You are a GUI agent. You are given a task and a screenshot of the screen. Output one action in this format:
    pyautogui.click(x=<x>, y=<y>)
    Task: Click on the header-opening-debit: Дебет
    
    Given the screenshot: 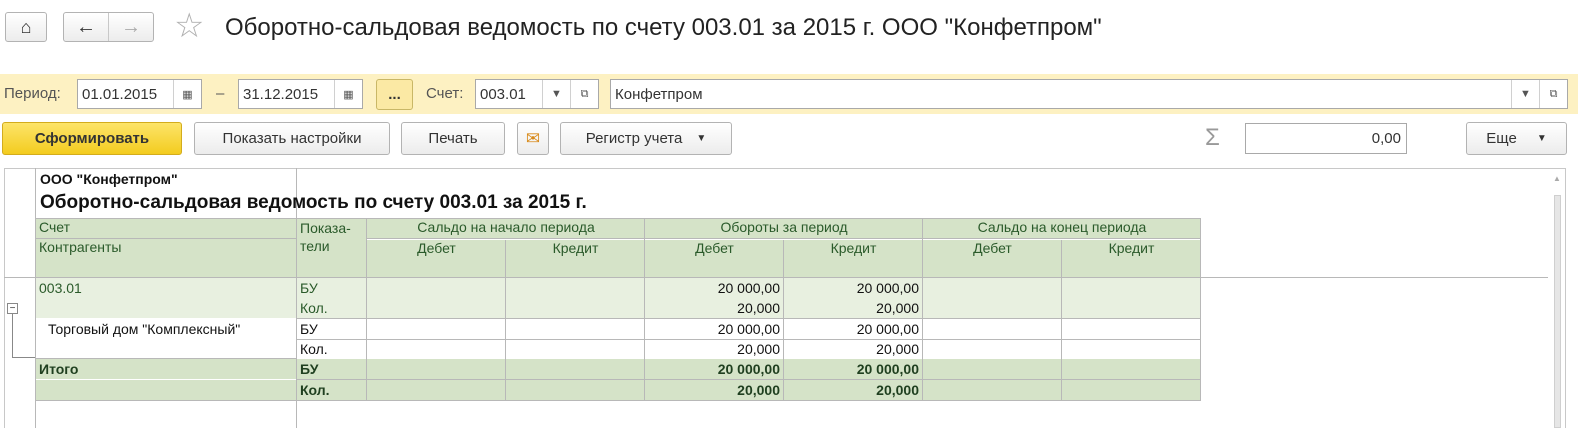 What is the action you would take?
    pyautogui.click(x=436, y=258)
    